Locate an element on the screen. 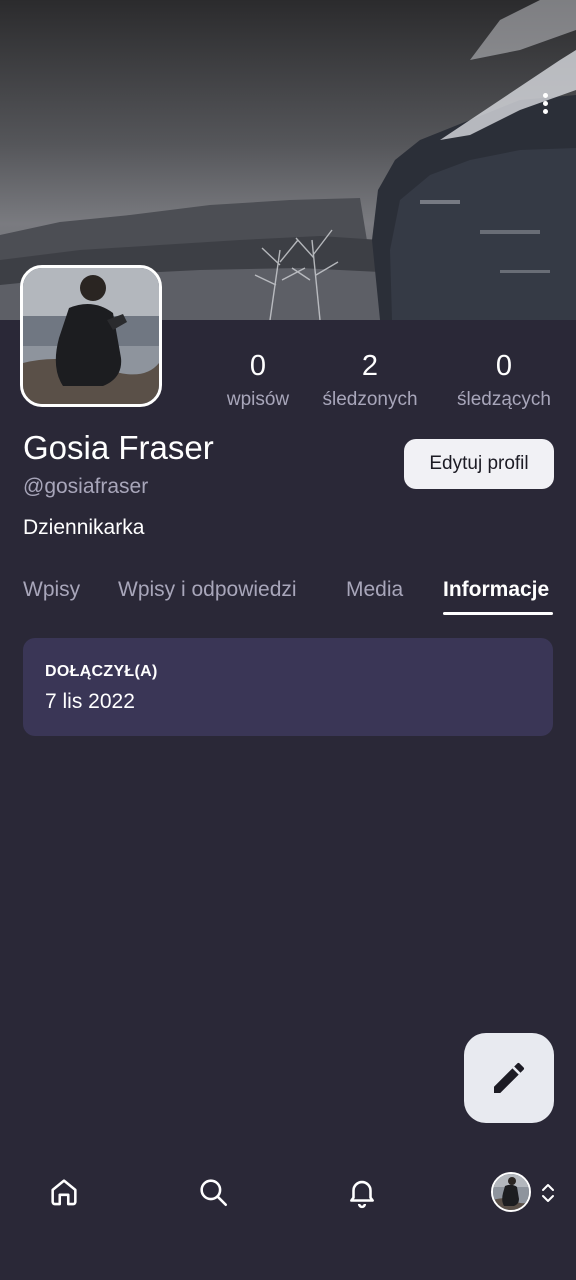 This screenshot has width=576, height=1280. compose-button is located at coordinates (509, 1078).